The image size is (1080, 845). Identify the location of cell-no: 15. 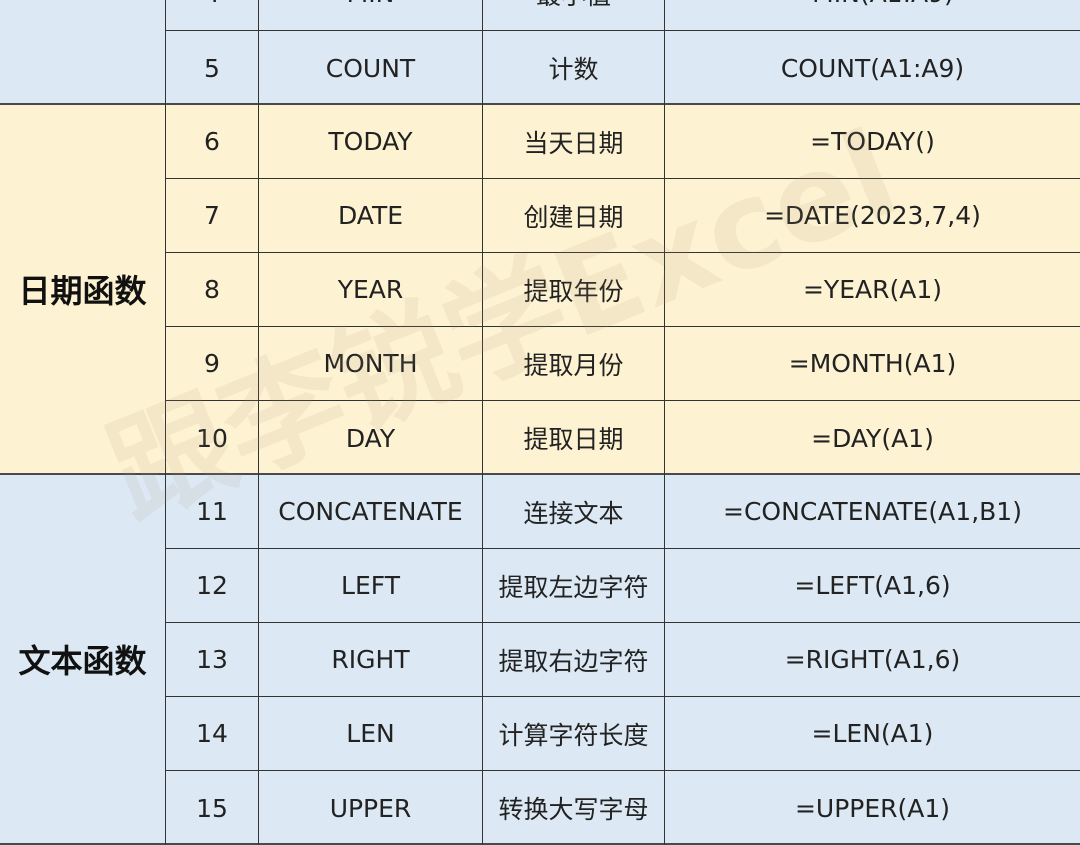
(211, 808).